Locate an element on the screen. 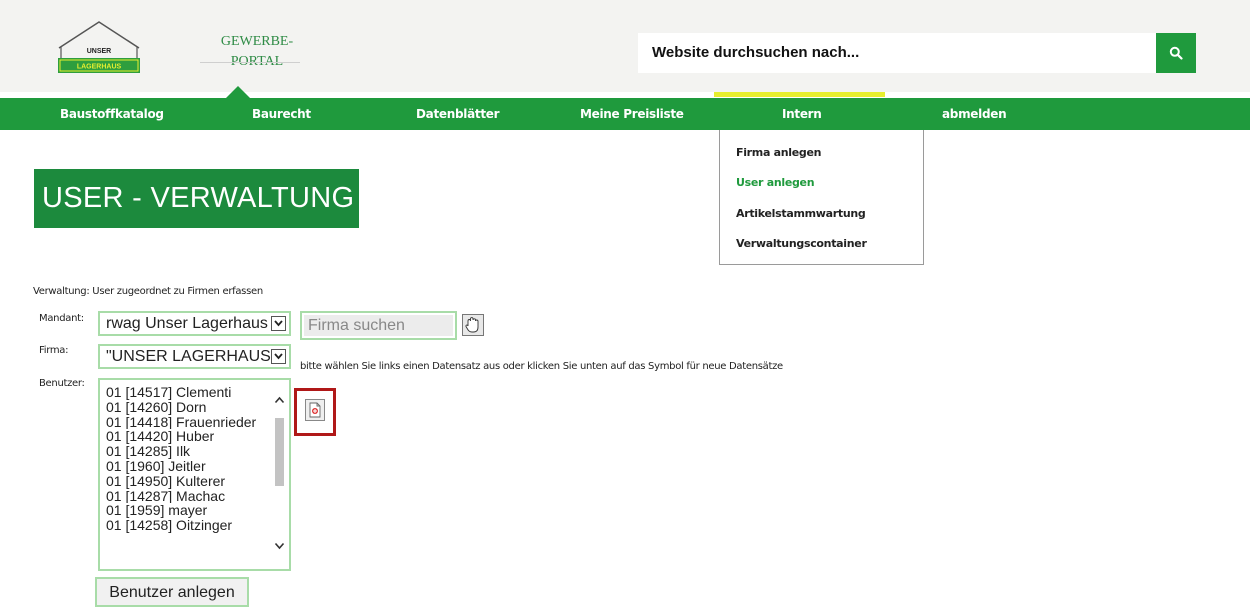 This screenshot has width=1250, height=607. menu-item-artikelstammwartung: Artikelstammwartung is located at coordinates (801, 213).